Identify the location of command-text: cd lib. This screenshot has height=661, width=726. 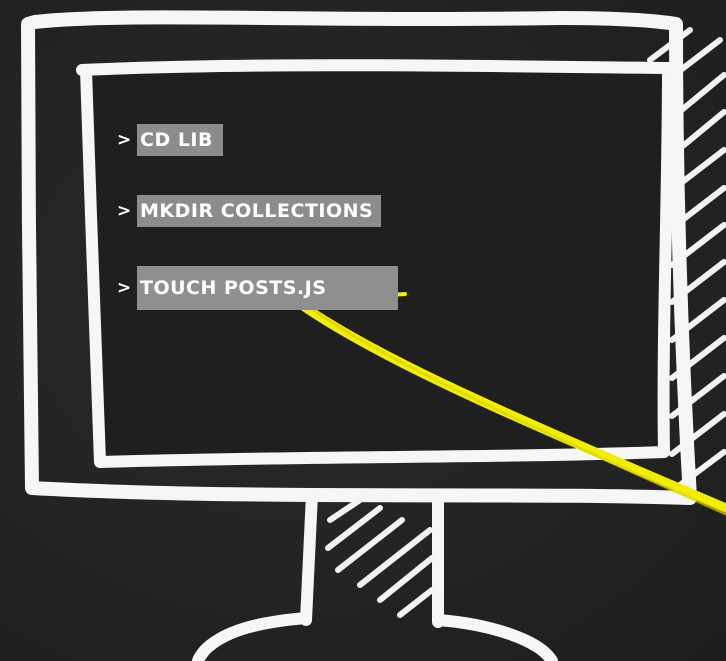
(180, 140).